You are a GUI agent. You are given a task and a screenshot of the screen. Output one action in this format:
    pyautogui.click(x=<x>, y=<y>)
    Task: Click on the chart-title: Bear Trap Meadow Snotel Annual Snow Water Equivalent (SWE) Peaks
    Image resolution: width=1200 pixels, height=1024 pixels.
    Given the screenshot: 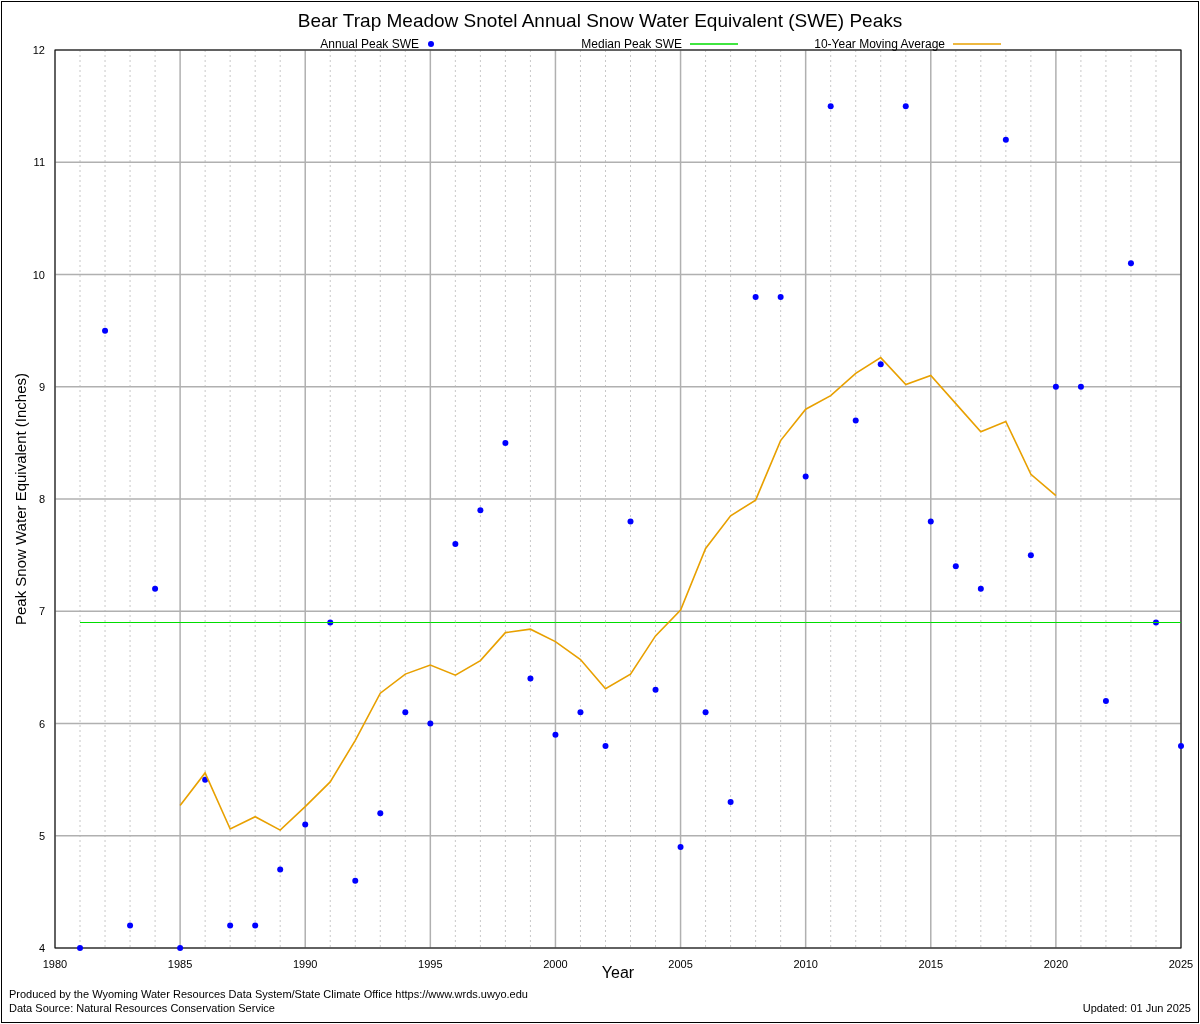 What is the action you would take?
    pyautogui.click(x=600, y=20)
    